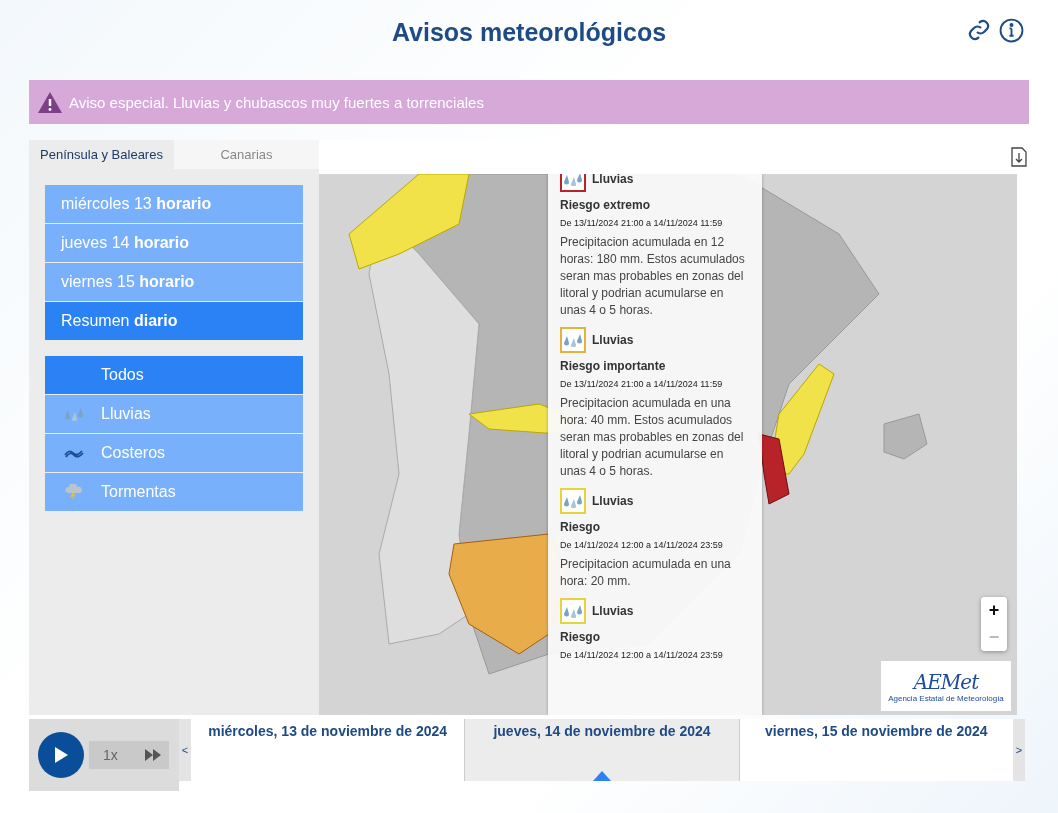 The width and height of the screenshot is (1058, 813). What do you see at coordinates (613, 366) in the screenshot?
I see `risk-level: Riesgo importante` at bounding box center [613, 366].